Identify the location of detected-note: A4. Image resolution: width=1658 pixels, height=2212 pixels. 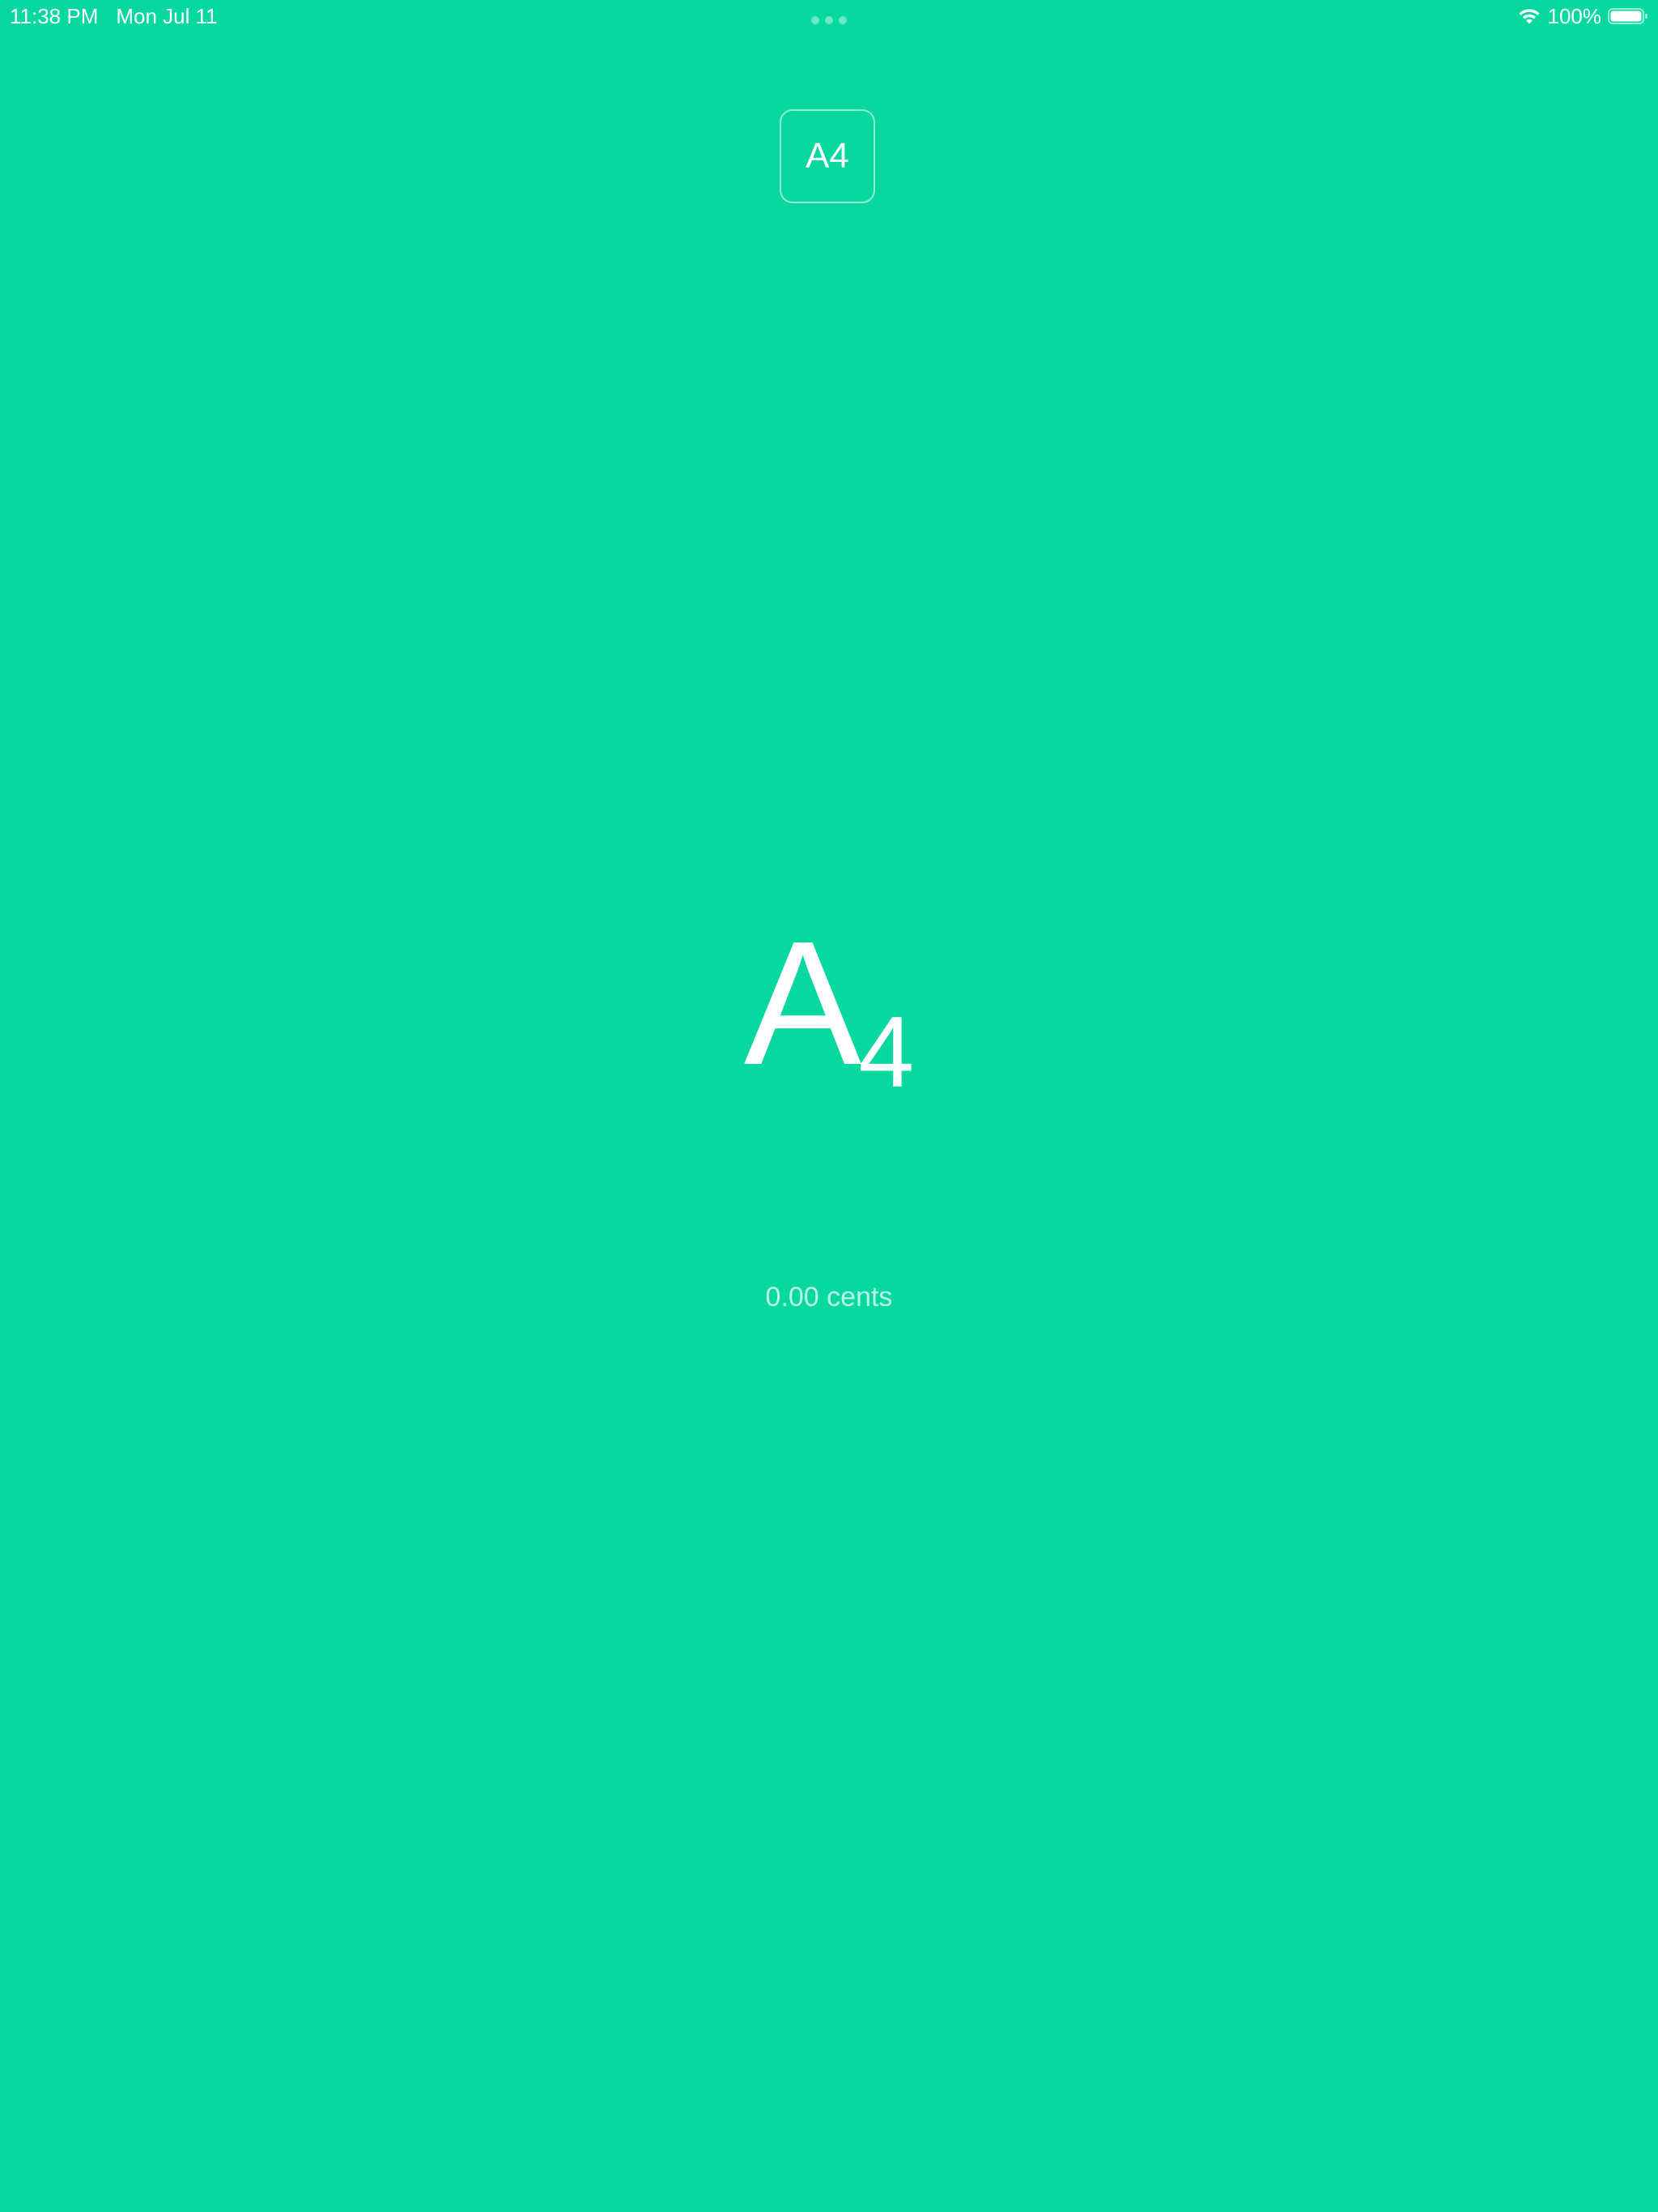
(829, 1004).